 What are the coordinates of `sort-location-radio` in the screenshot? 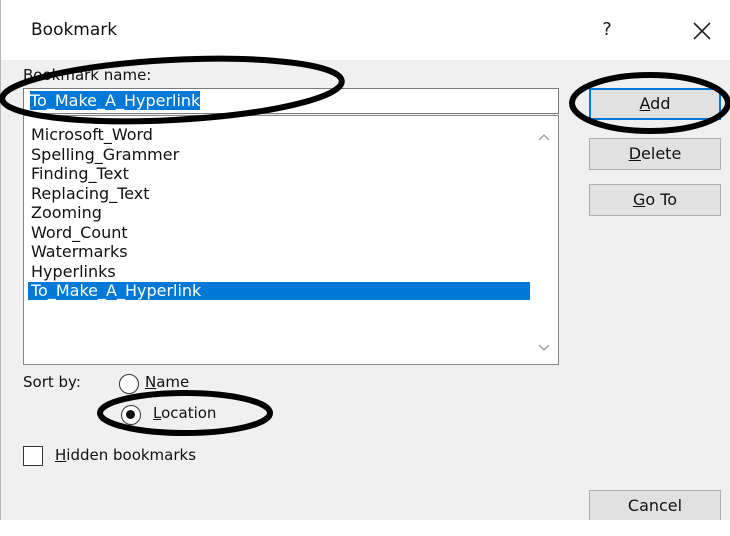 It's located at (131, 415).